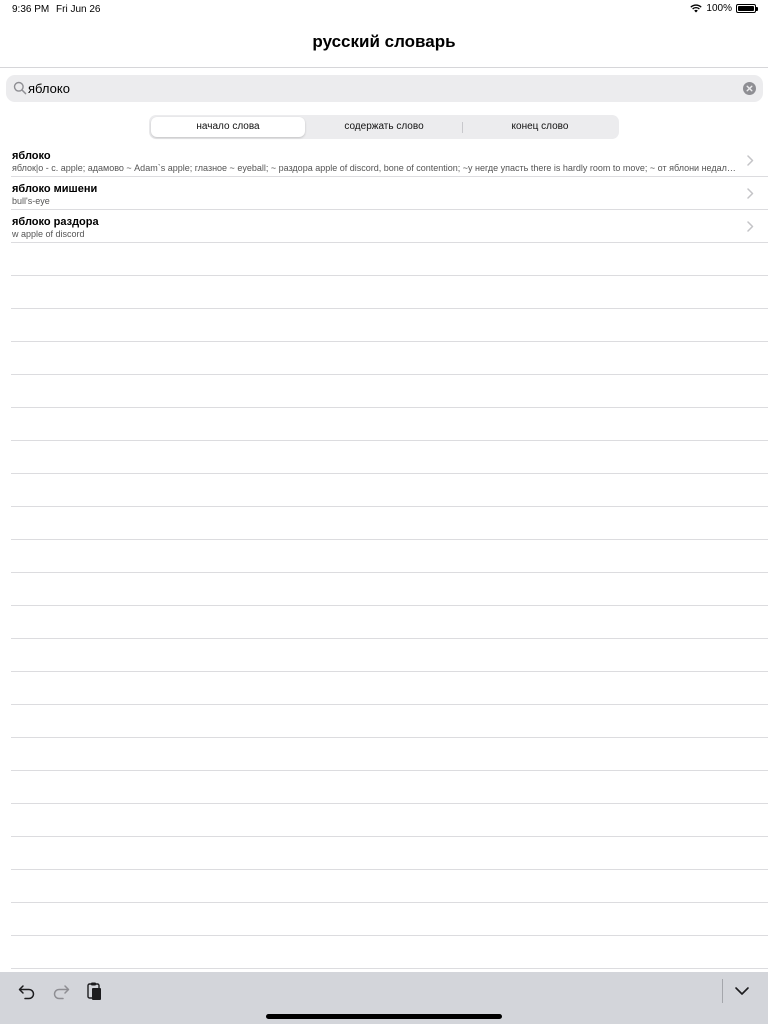  Describe the element at coordinates (31, 9) in the screenshot. I see `status-time: 9:36 PM` at that location.